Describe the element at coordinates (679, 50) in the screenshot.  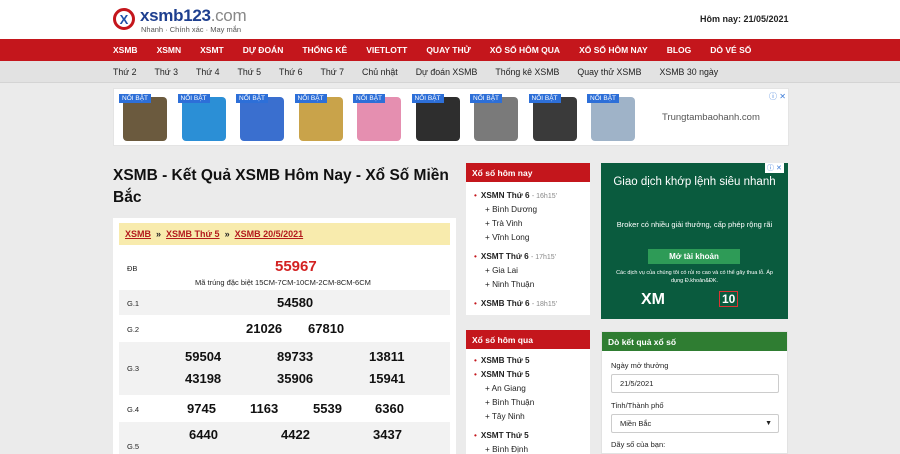
I see `nav-blog: BLOG` at that location.